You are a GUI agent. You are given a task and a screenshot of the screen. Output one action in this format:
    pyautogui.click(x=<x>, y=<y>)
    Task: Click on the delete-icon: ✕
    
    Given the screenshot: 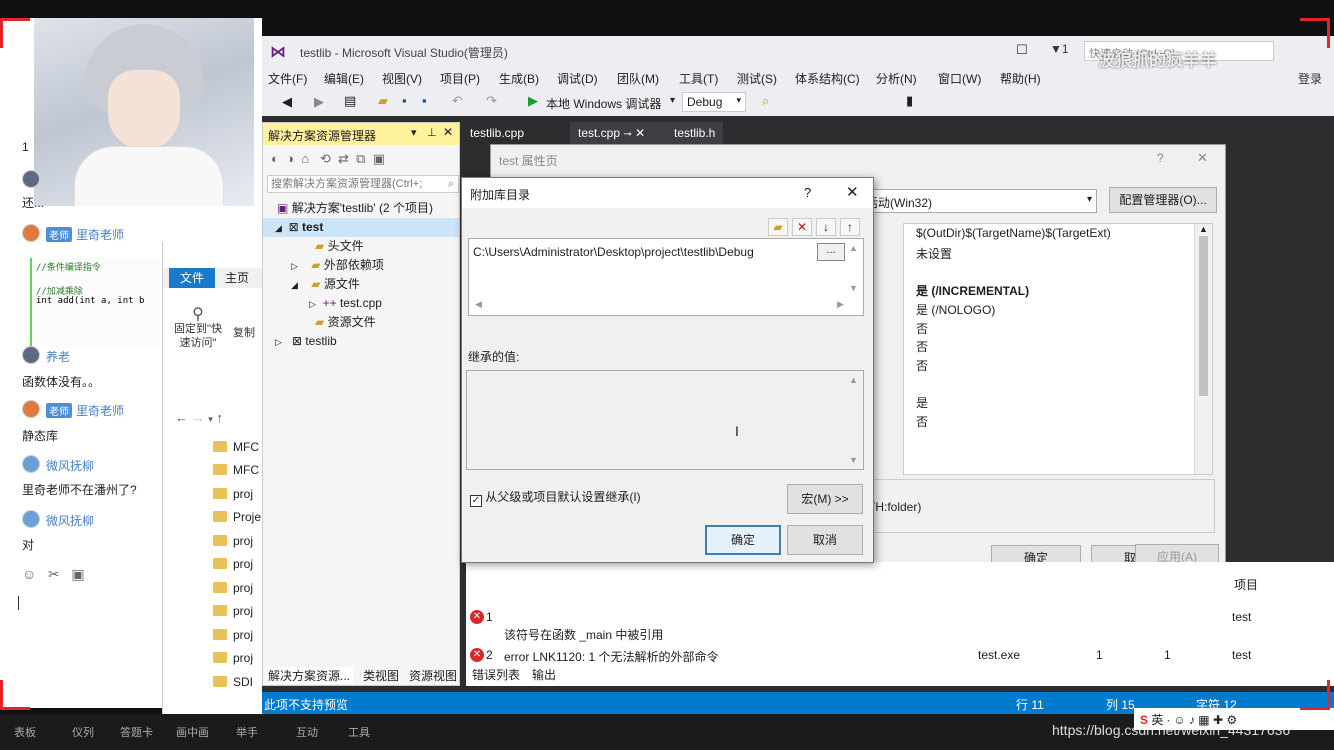 What is the action you would take?
    pyautogui.click(x=802, y=227)
    